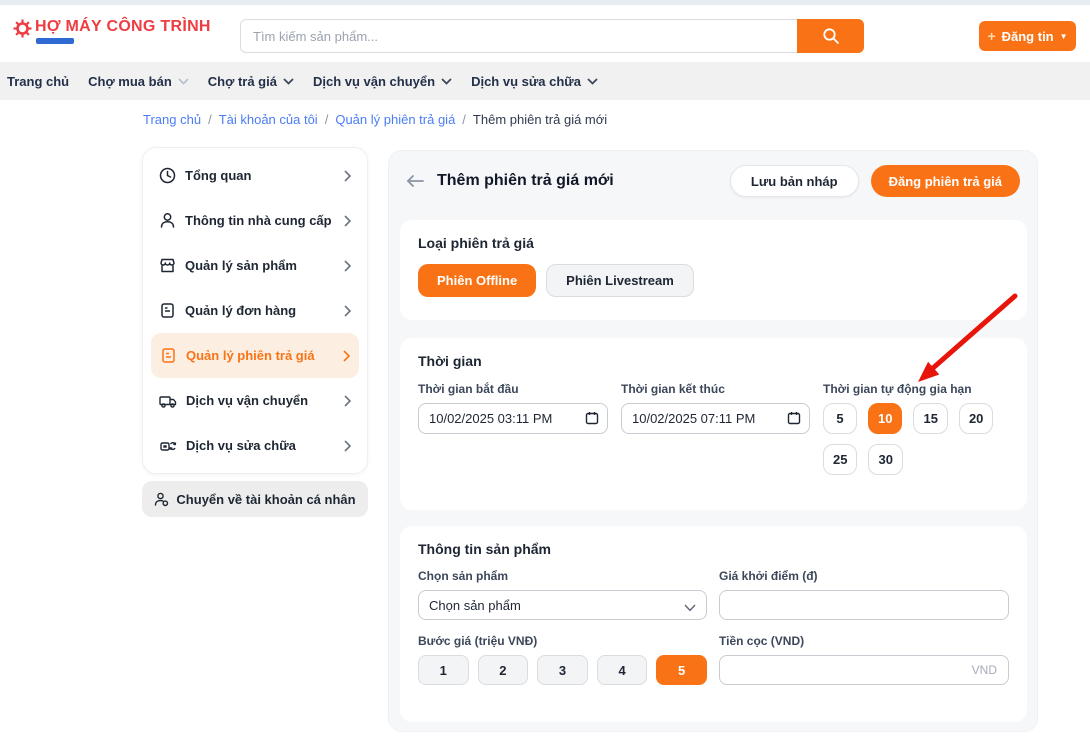 This screenshot has width=1090, height=750. Describe the element at coordinates (513, 418) in the screenshot. I see `start-datetime-input` at that location.